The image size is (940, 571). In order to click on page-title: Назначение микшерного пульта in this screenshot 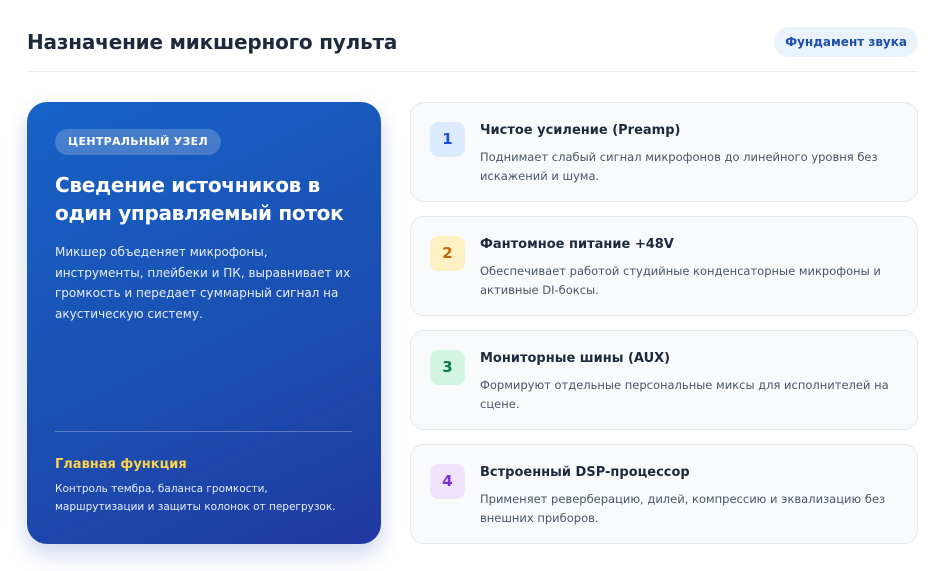, I will do `click(212, 42)`.